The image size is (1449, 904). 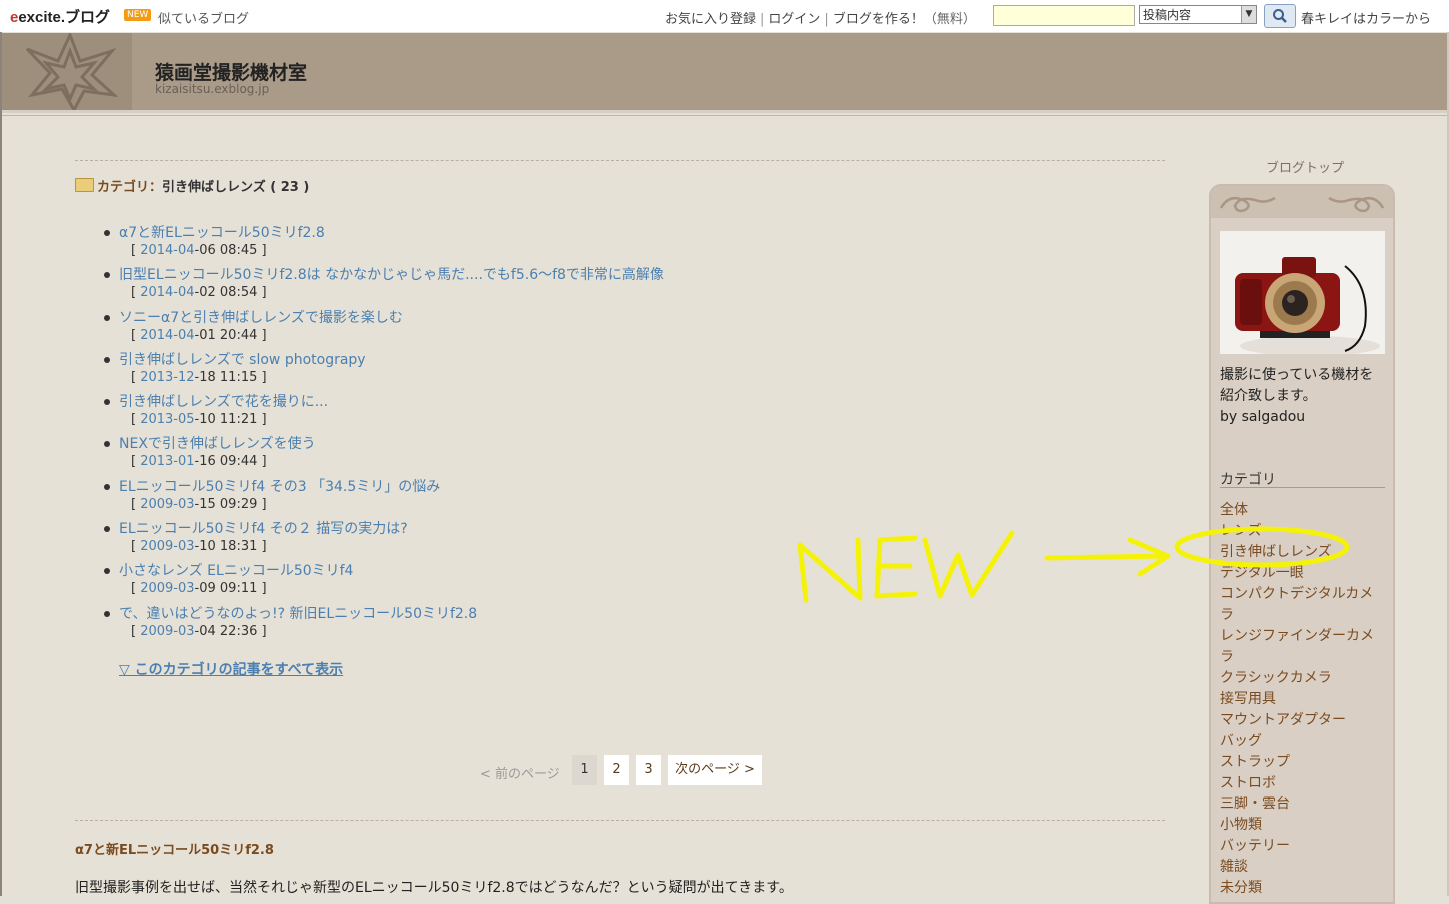 I want to click on category-prefix: カテゴリ：, so click(x=130, y=187).